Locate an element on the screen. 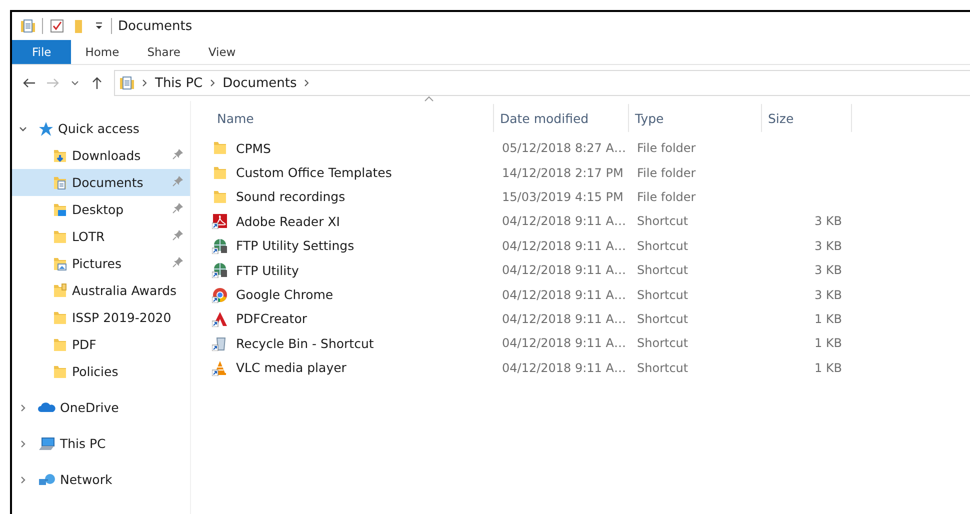 Image resolution: width=970 pixels, height=514 pixels. nav-item: LOTR is located at coordinates (101, 236).